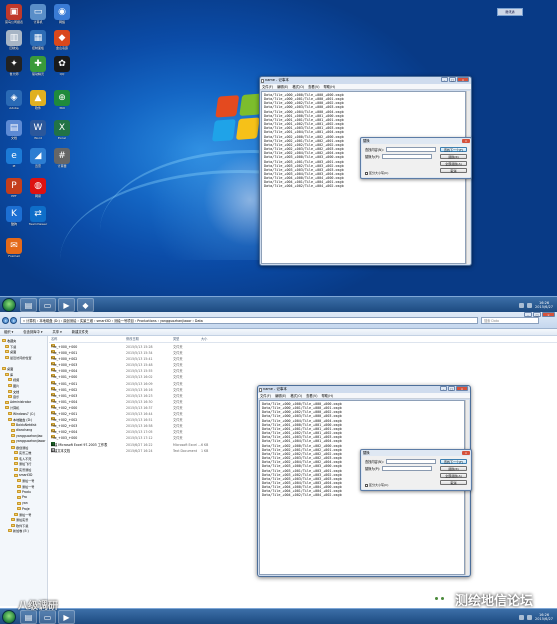  Describe the element at coordinates (62, 158) in the screenshot. I see `desktop-icon: # 计算器` at that location.